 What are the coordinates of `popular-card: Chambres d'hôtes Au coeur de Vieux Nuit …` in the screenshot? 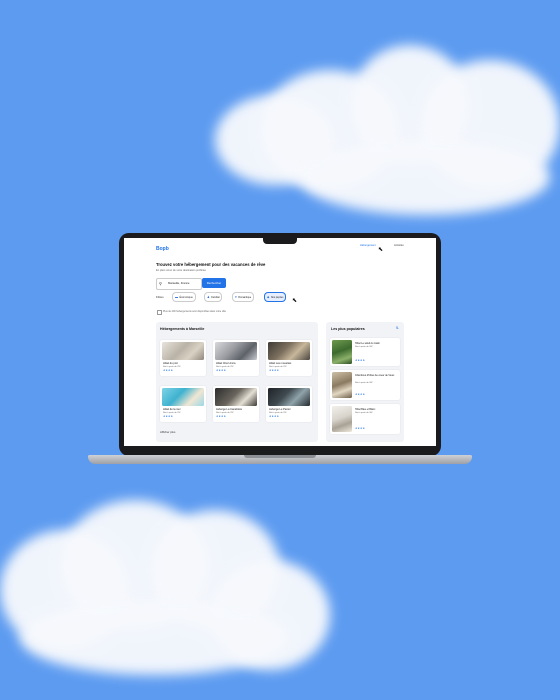 It's located at (365, 385).